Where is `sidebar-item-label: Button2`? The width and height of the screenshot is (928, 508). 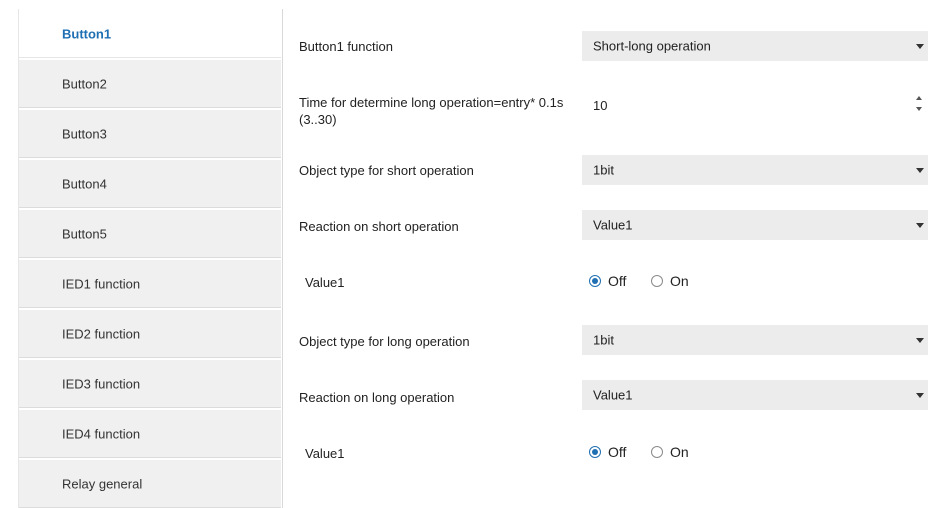 sidebar-item-label: Button2 is located at coordinates (84, 83).